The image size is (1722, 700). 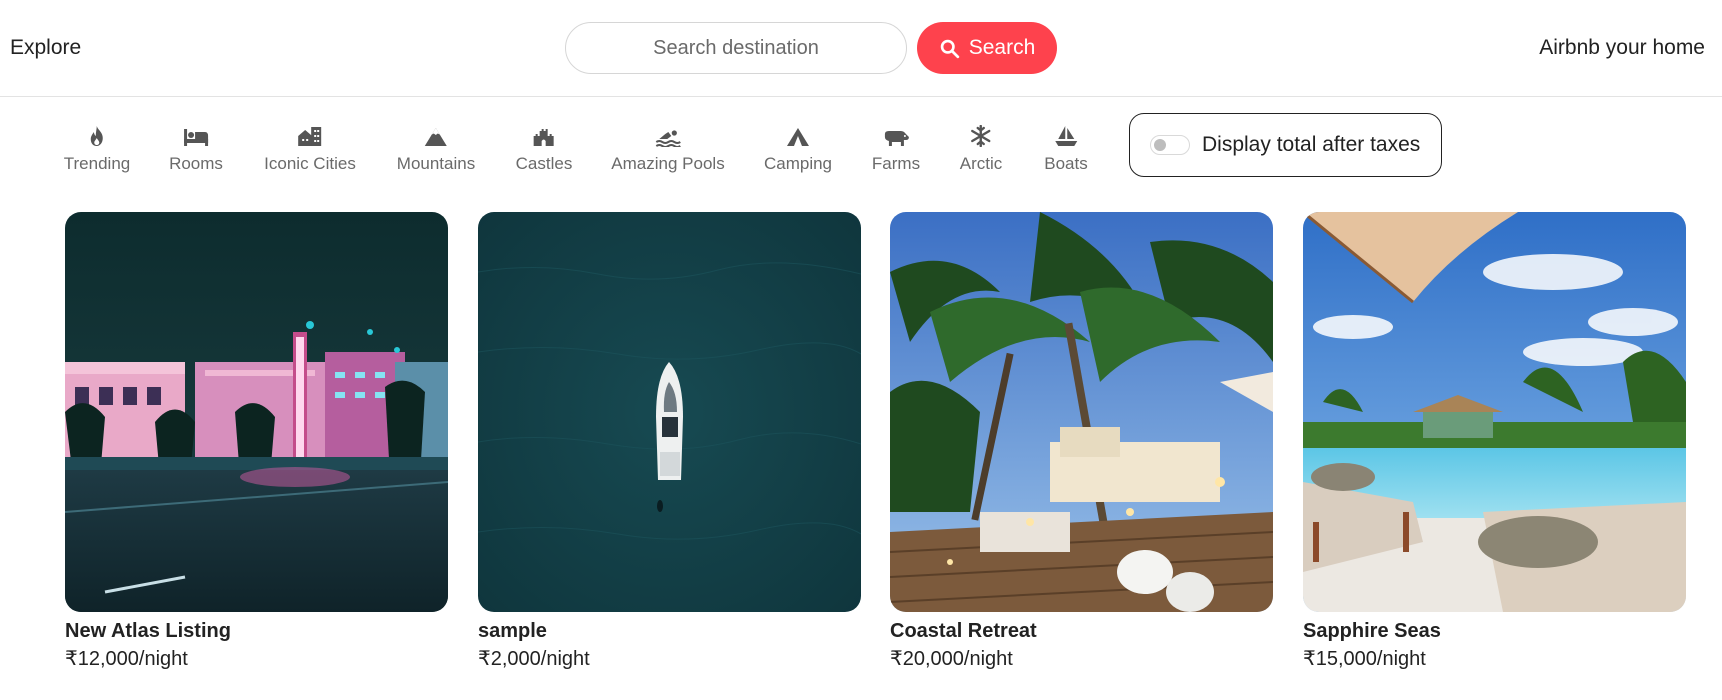 What do you see at coordinates (896, 133) in the screenshot?
I see `cow-icon` at bounding box center [896, 133].